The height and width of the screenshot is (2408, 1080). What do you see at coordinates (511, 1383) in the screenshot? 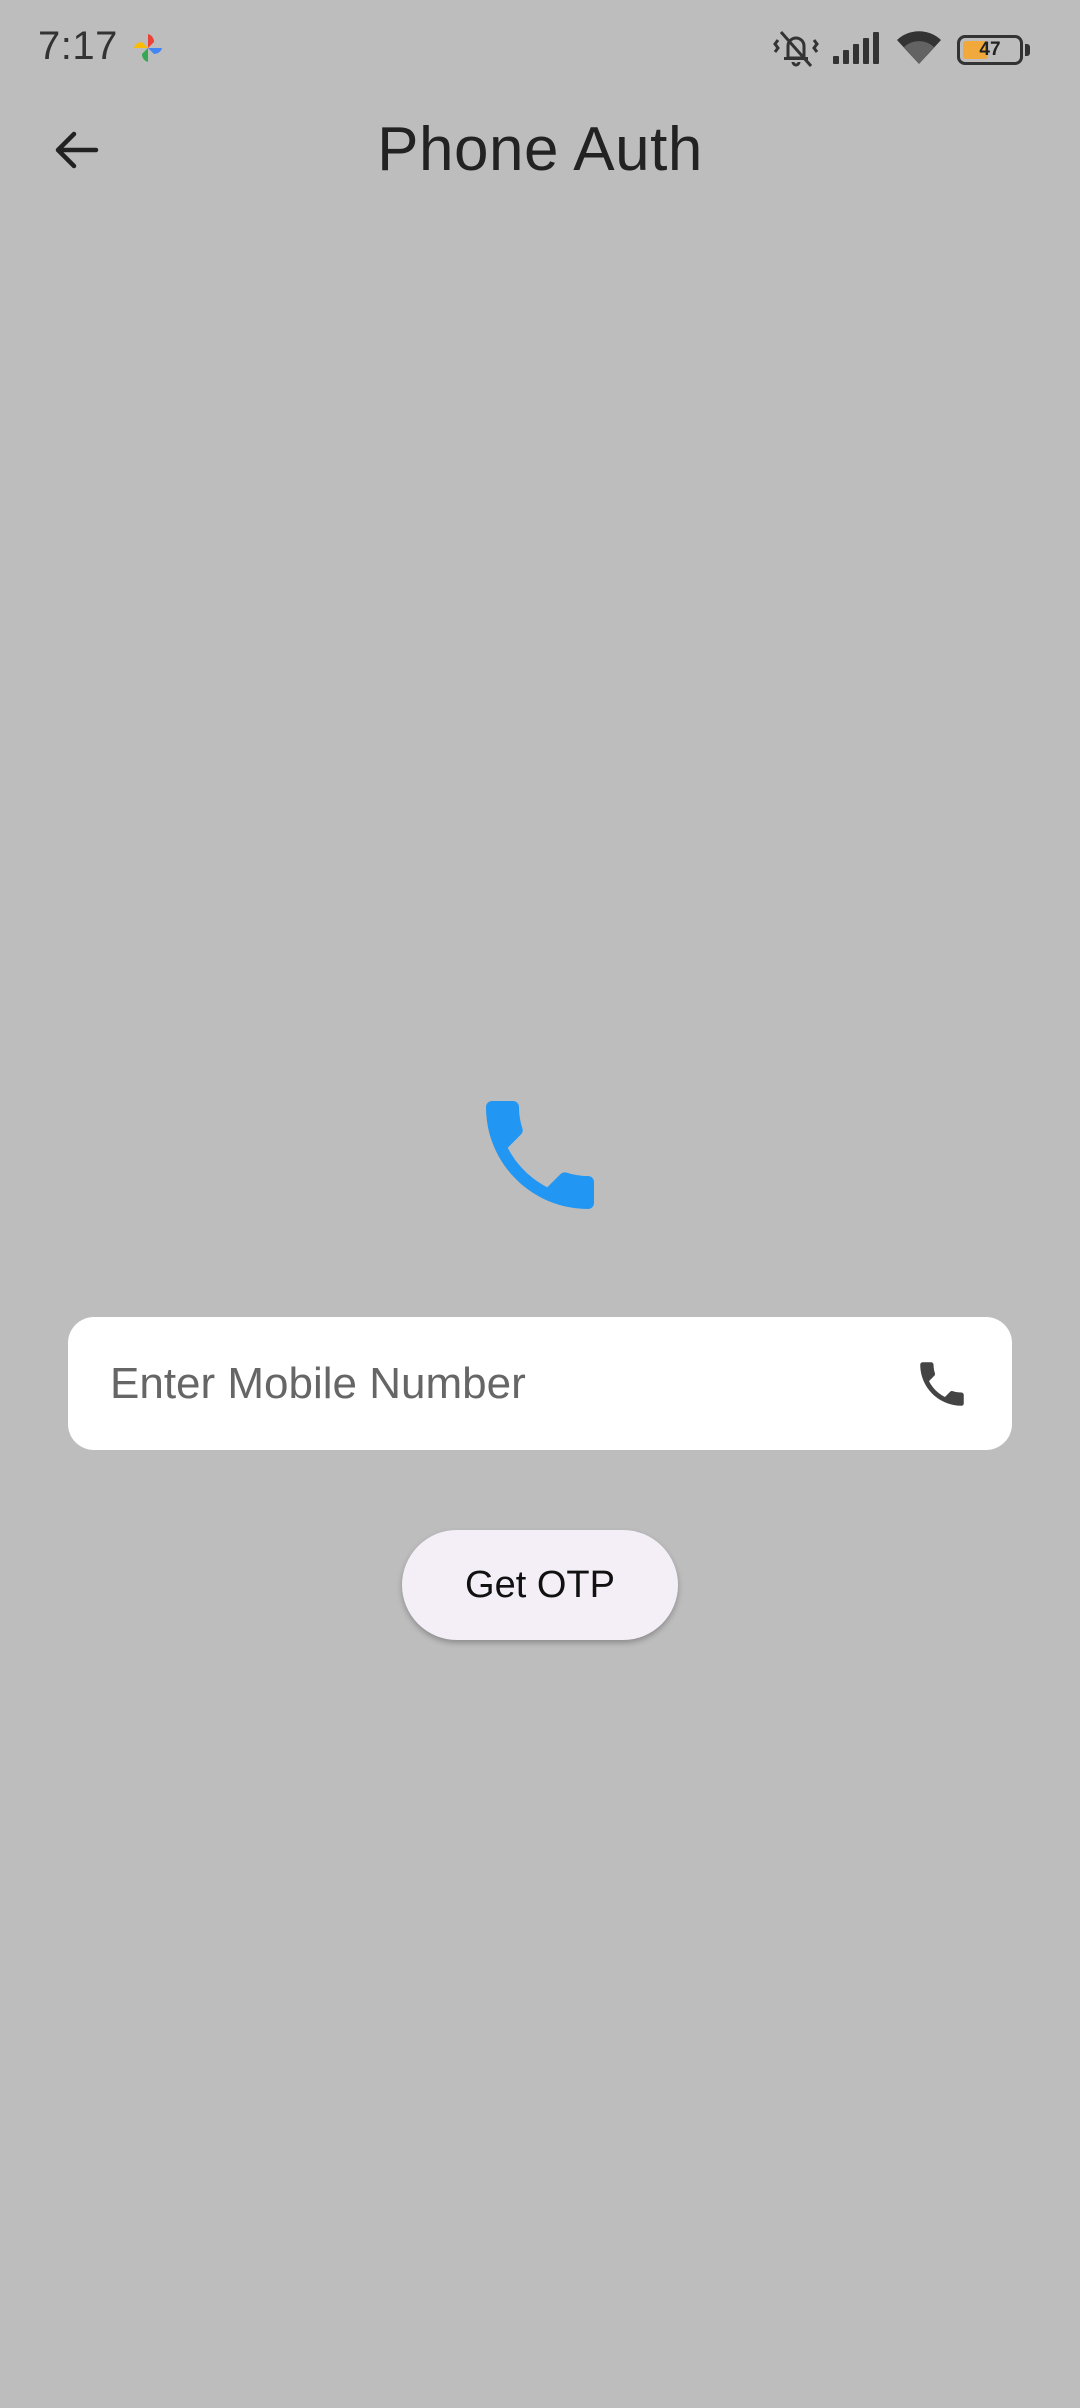
I see `mobile-number-input` at bounding box center [511, 1383].